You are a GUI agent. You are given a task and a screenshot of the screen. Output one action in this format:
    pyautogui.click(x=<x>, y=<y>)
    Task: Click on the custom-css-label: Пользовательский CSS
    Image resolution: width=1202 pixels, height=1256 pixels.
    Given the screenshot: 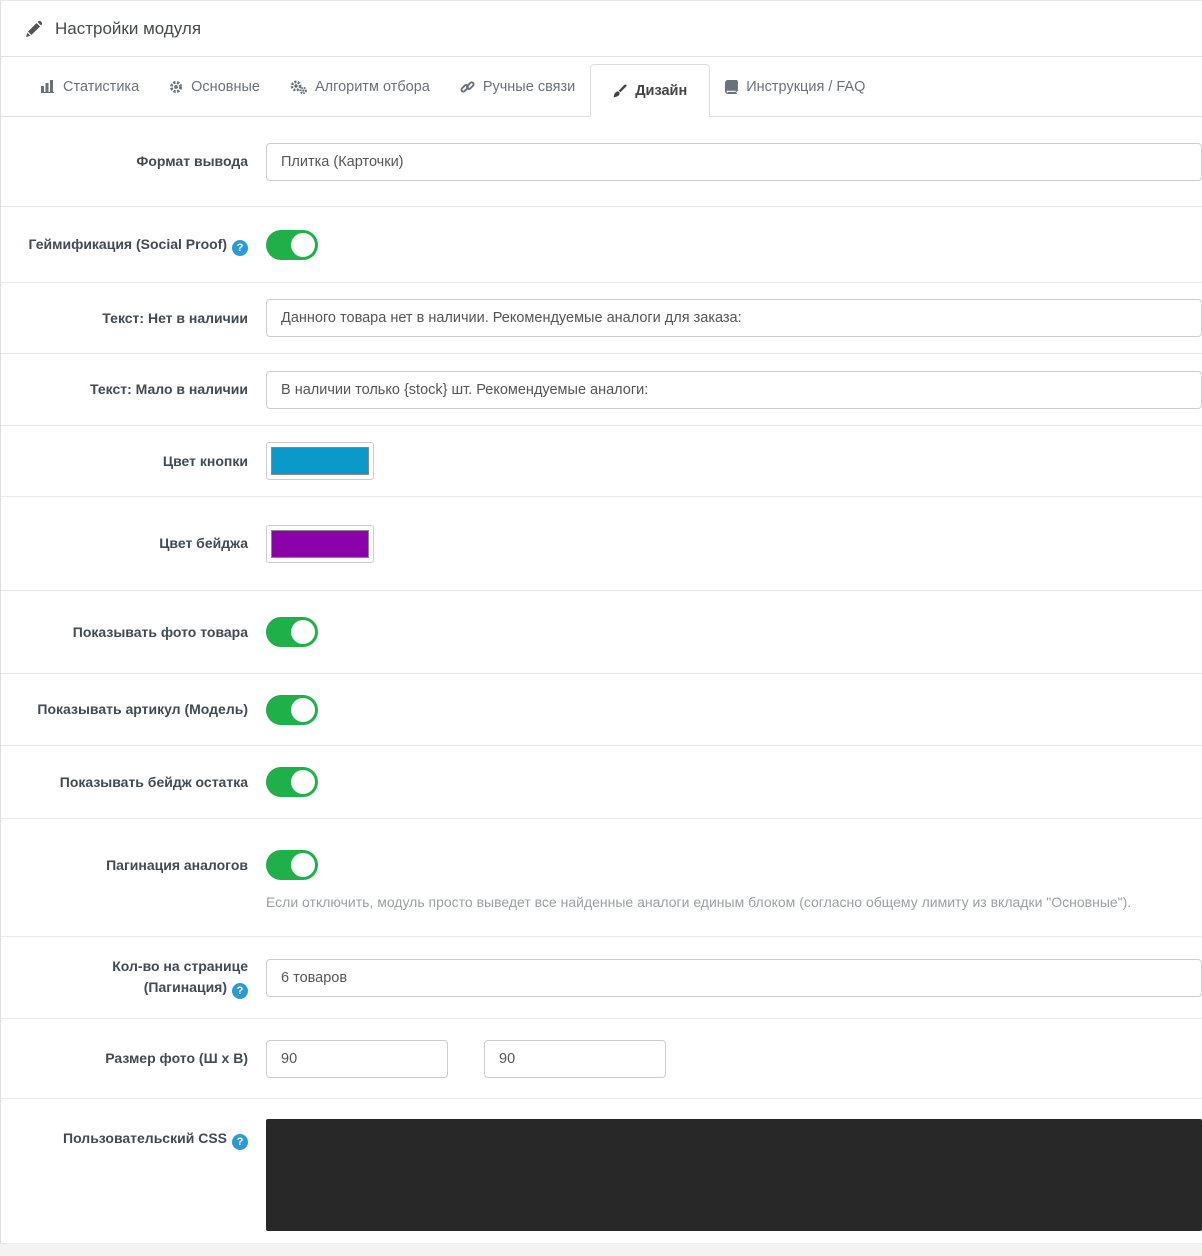 What is the action you would take?
    pyautogui.click(x=145, y=1138)
    